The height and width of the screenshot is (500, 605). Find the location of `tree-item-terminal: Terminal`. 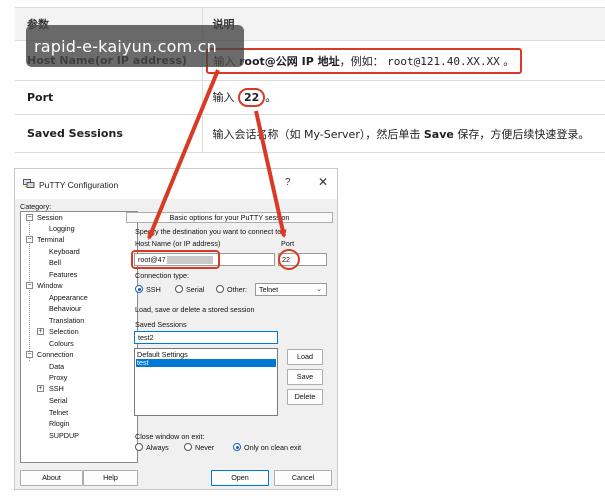

tree-item-terminal: Terminal is located at coordinates (50, 239).